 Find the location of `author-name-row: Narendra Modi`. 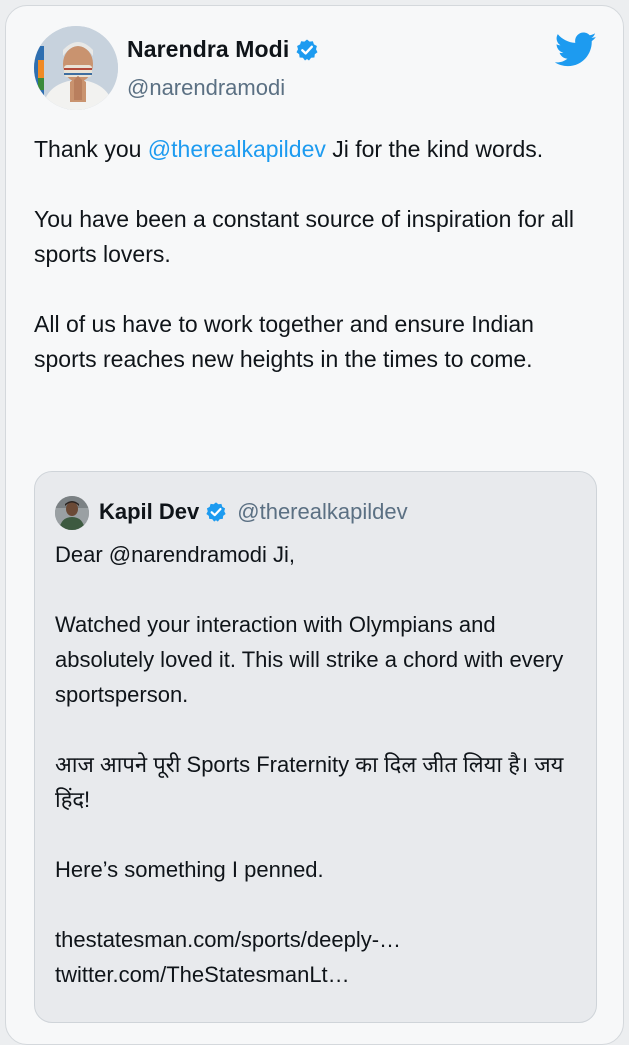

author-name-row: Narendra Modi is located at coordinates (223, 49).